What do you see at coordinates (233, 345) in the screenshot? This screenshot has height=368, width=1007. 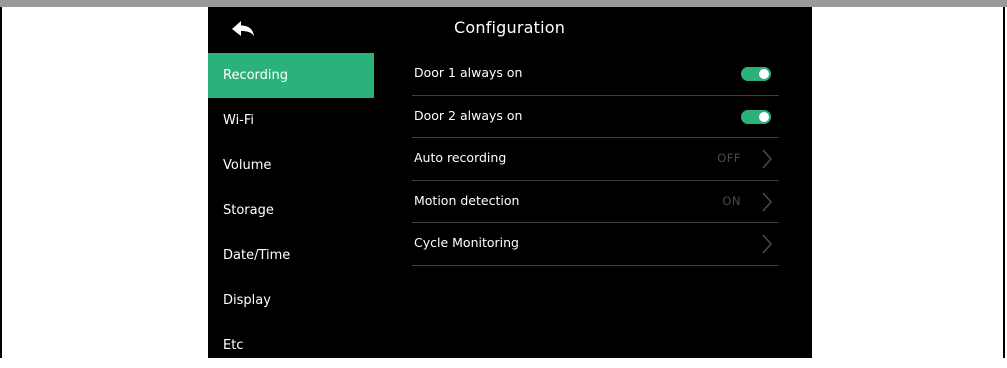 I see `sidebar-item-label: Etc` at bounding box center [233, 345].